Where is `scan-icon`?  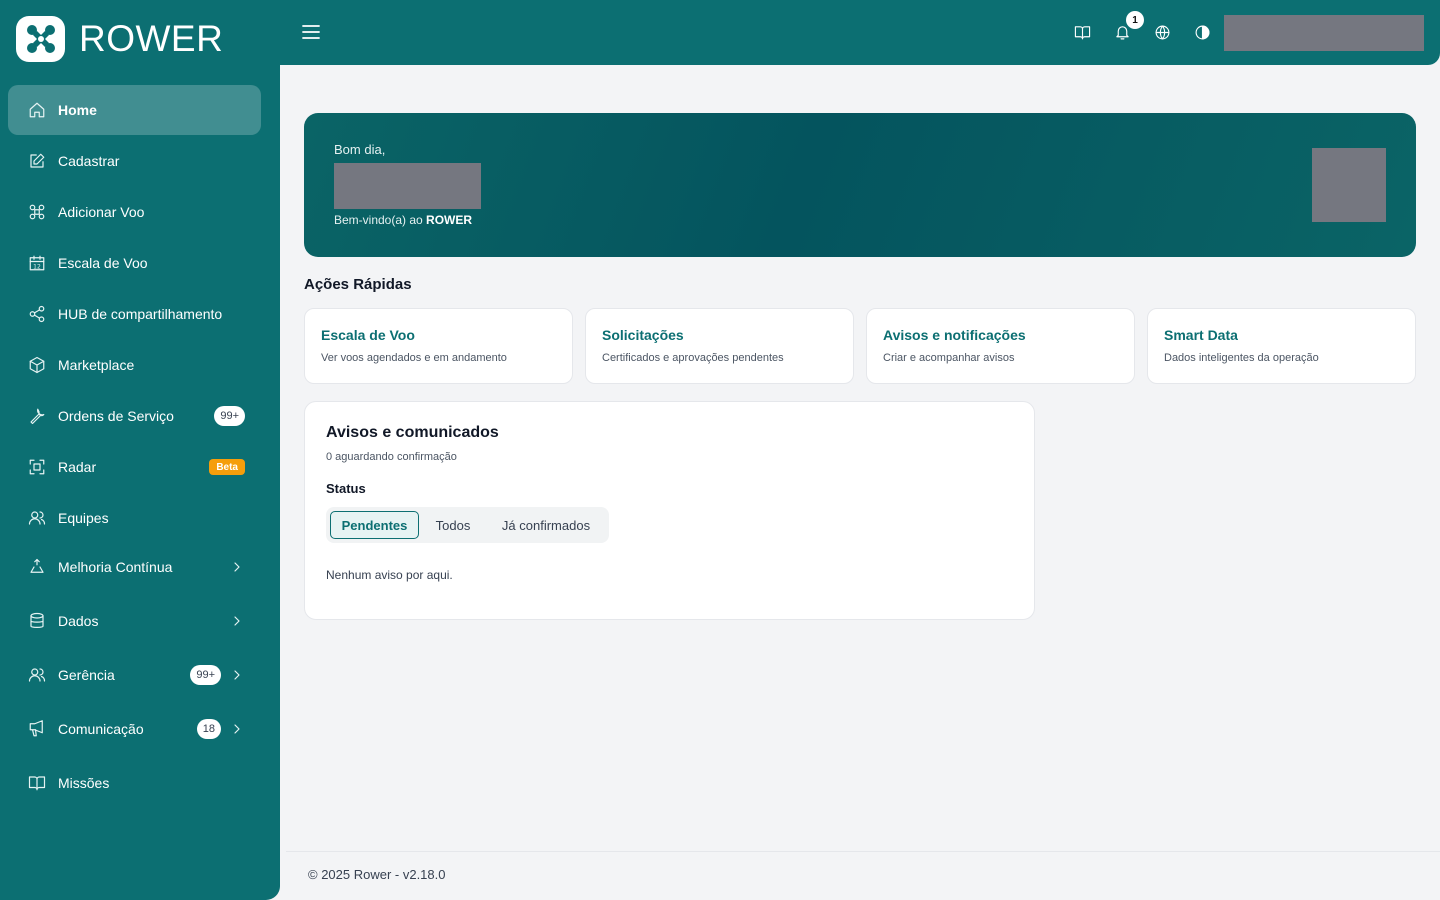
scan-icon is located at coordinates (37, 467).